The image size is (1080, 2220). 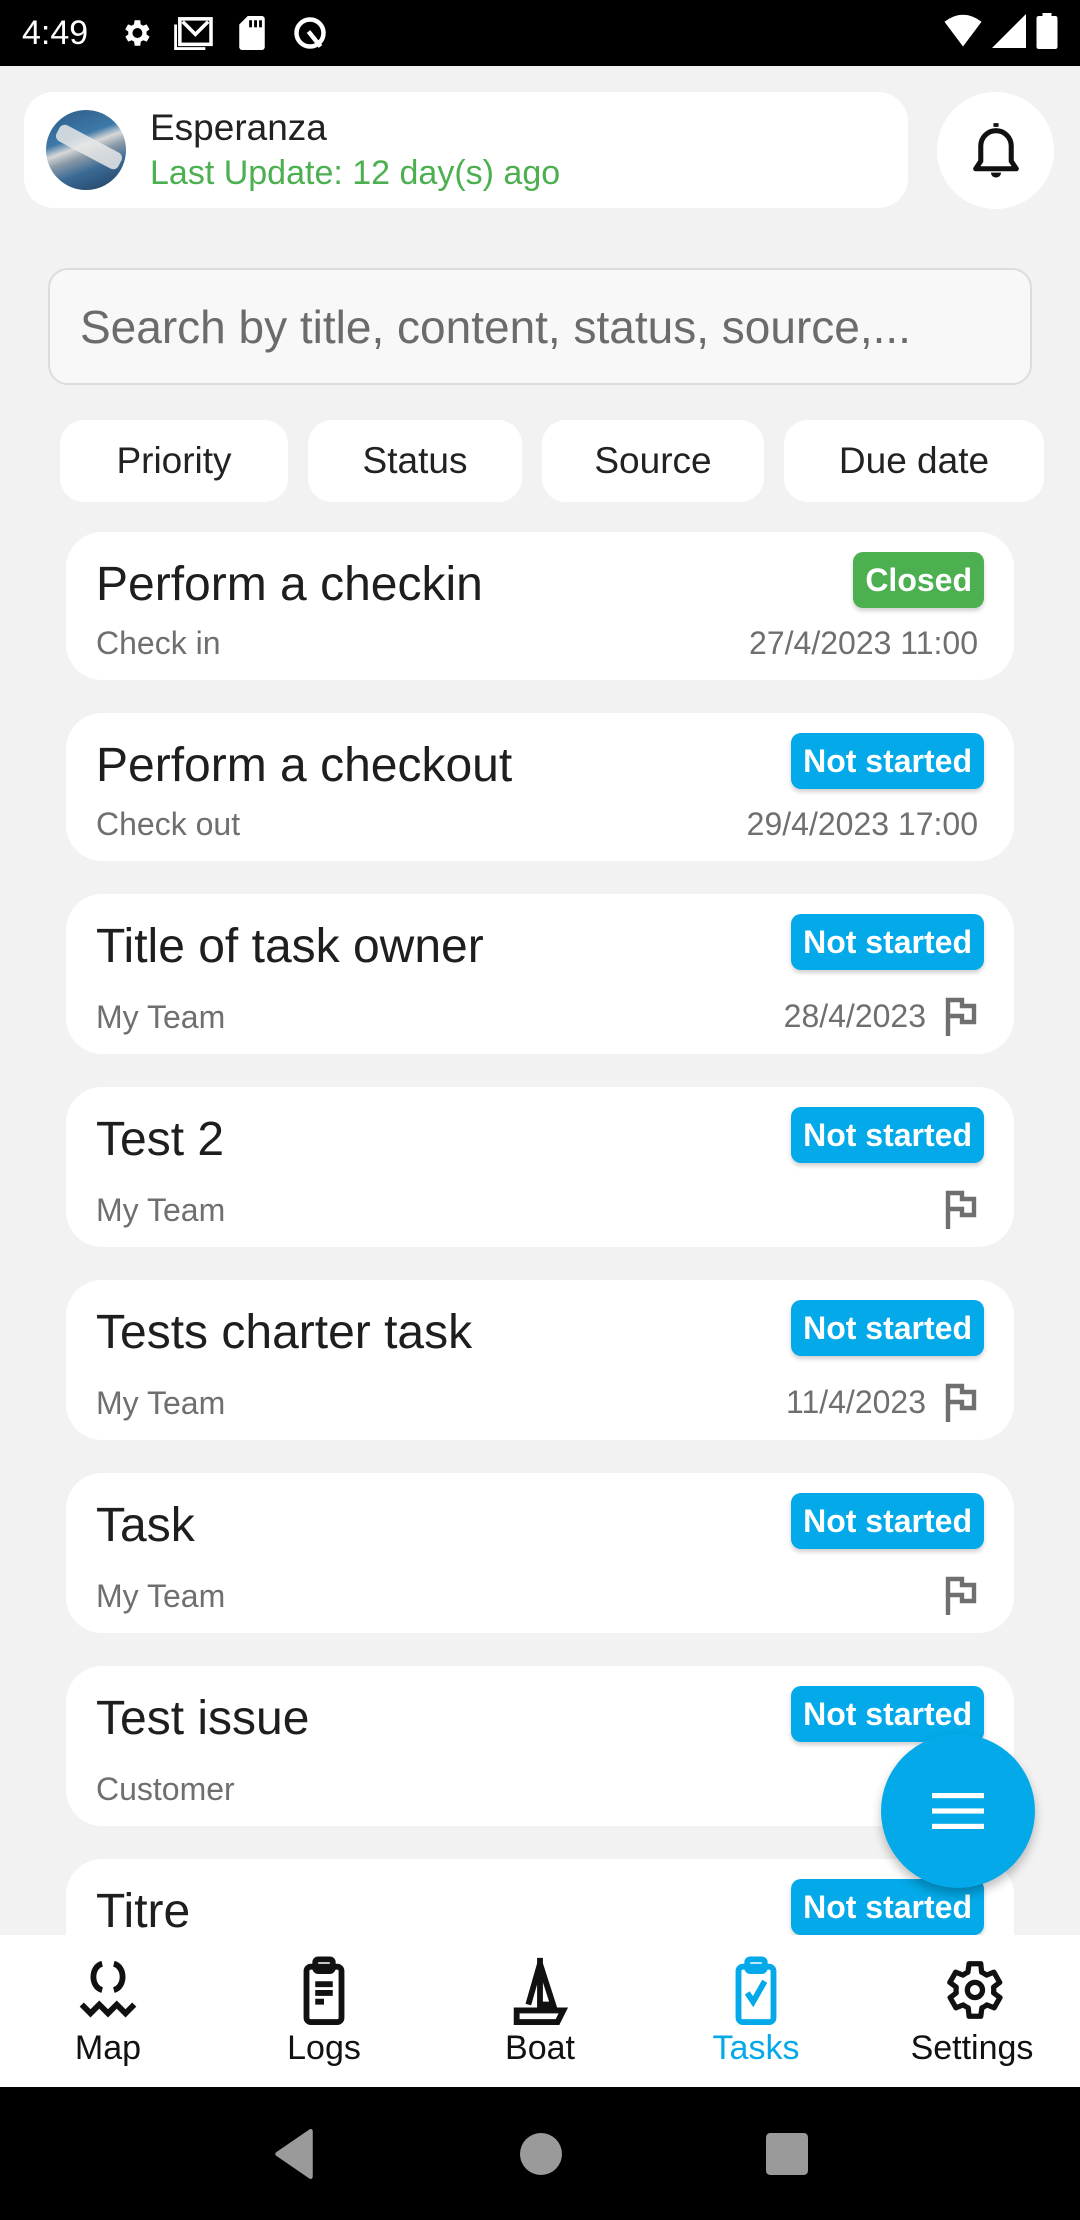 What do you see at coordinates (174, 461) in the screenshot?
I see `filter-priority: Priority` at bounding box center [174, 461].